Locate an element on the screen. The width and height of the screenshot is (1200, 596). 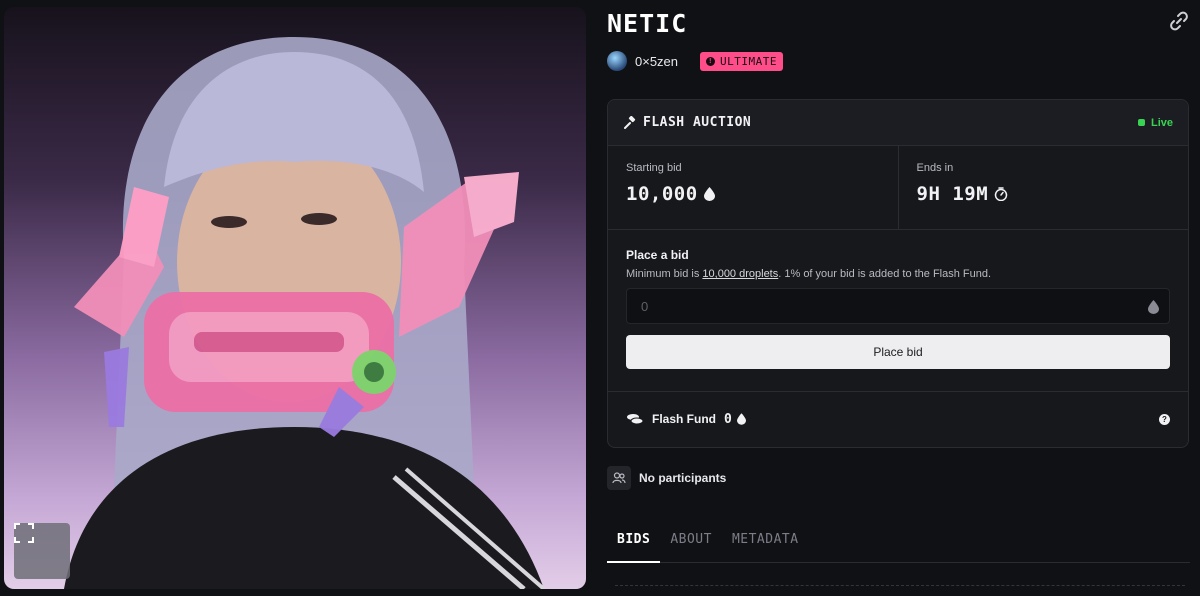
owner-row: 0×5zen ! ULTIMATE is located at coordinates (695, 61).